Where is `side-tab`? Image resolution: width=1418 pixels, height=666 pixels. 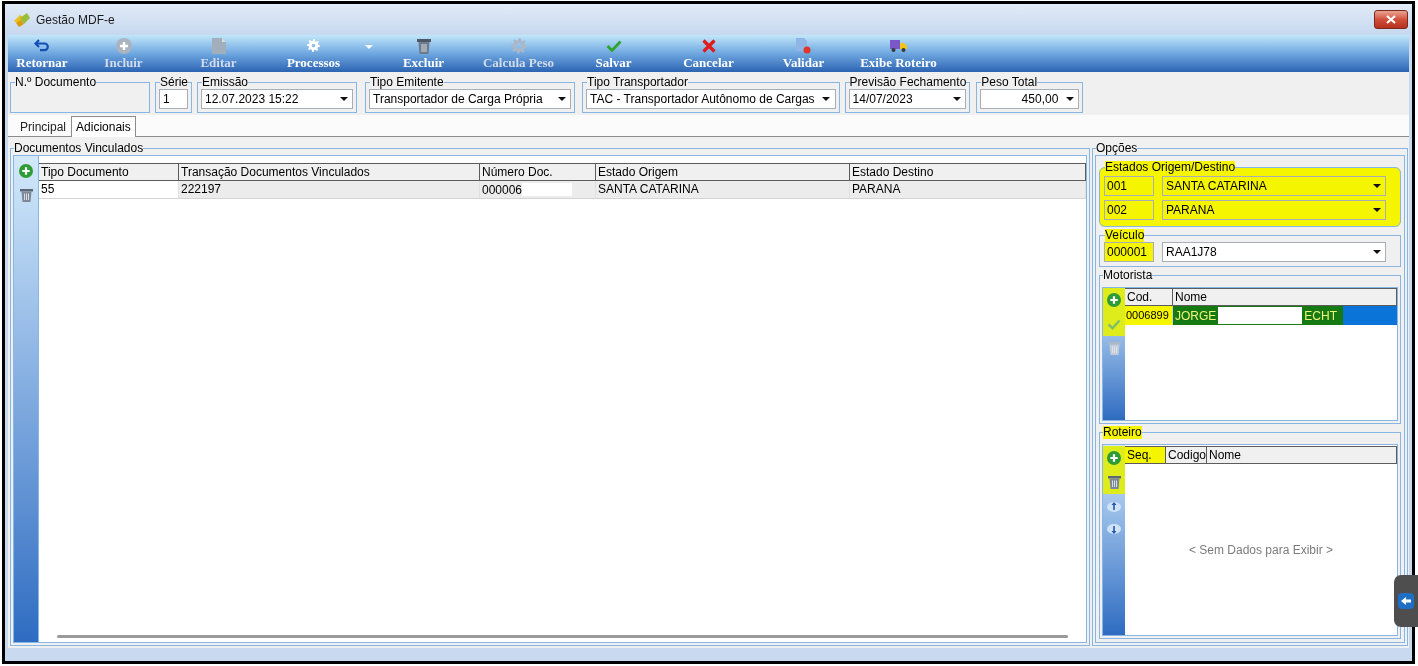
side-tab is located at coordinates (1406, 601).